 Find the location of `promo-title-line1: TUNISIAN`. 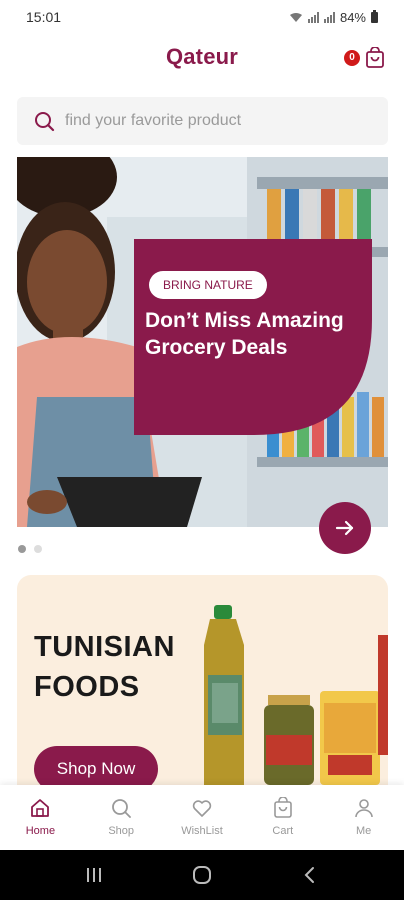

promo-title-line1: TUNISIAN is located at coordinates (104, 647).